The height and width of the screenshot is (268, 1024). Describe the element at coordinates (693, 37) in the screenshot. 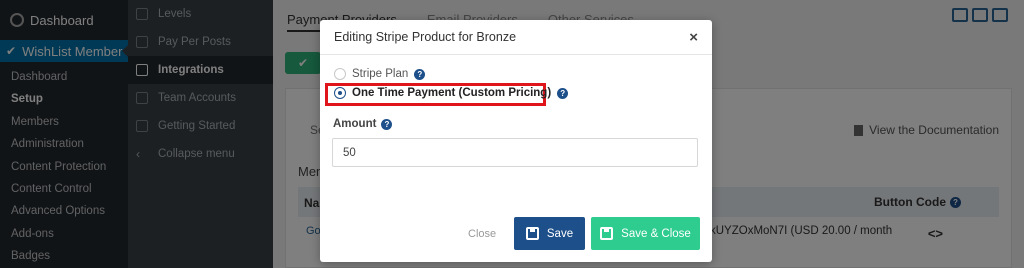

I see `close-icon: ×` at that location.